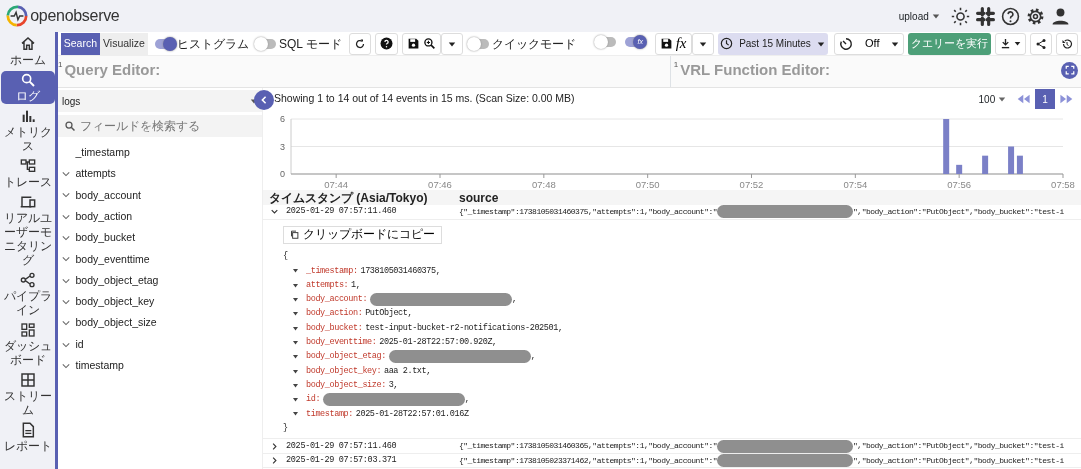 This screenshot has width=1081, height=469. What do you see at coordinates (1060, 16) in the screenshot?
I see `user-icon` at bounding box center [1060, 16].